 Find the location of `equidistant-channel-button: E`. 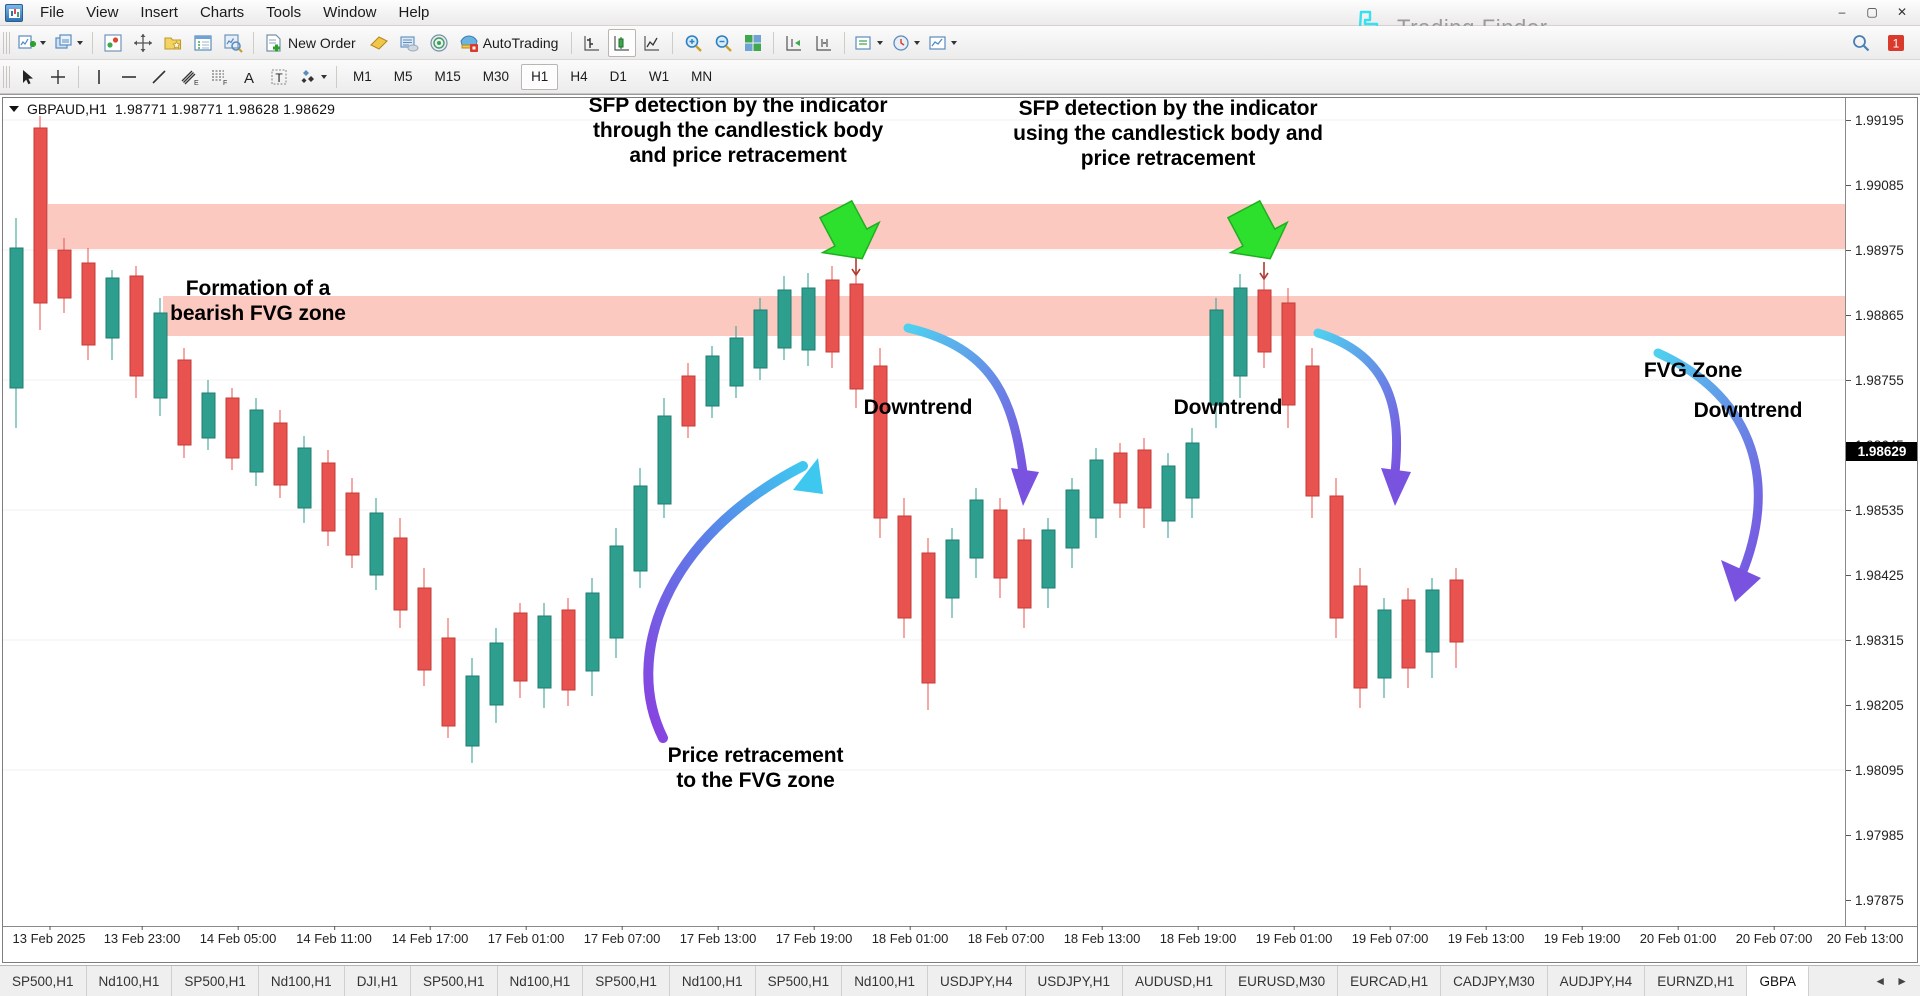

equidistant-channel-button: E is located at coordinates (189, 77).